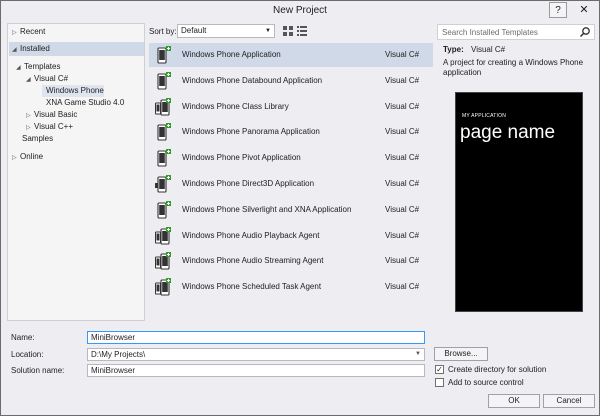 The height and width of the screenshot is (416, 600). I want to click on location-value: D:\My Projects\, so click(118, 354).